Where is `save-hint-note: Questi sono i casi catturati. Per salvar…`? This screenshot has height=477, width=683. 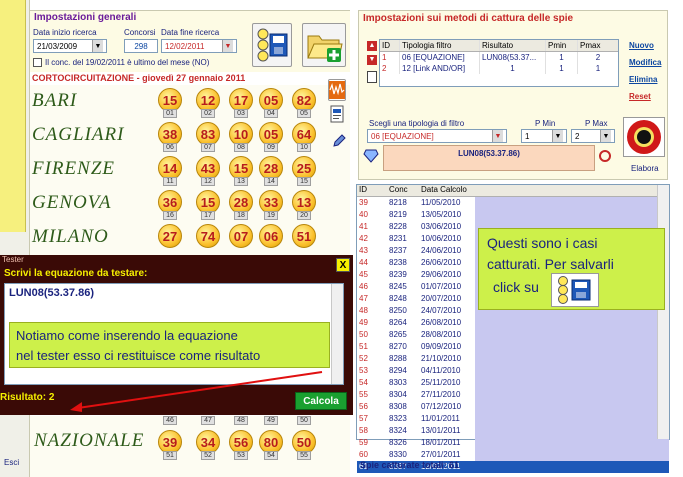 save-hint-note: Questi sono i casi catturati. Per salvar… is located at coordinates (571, 269).